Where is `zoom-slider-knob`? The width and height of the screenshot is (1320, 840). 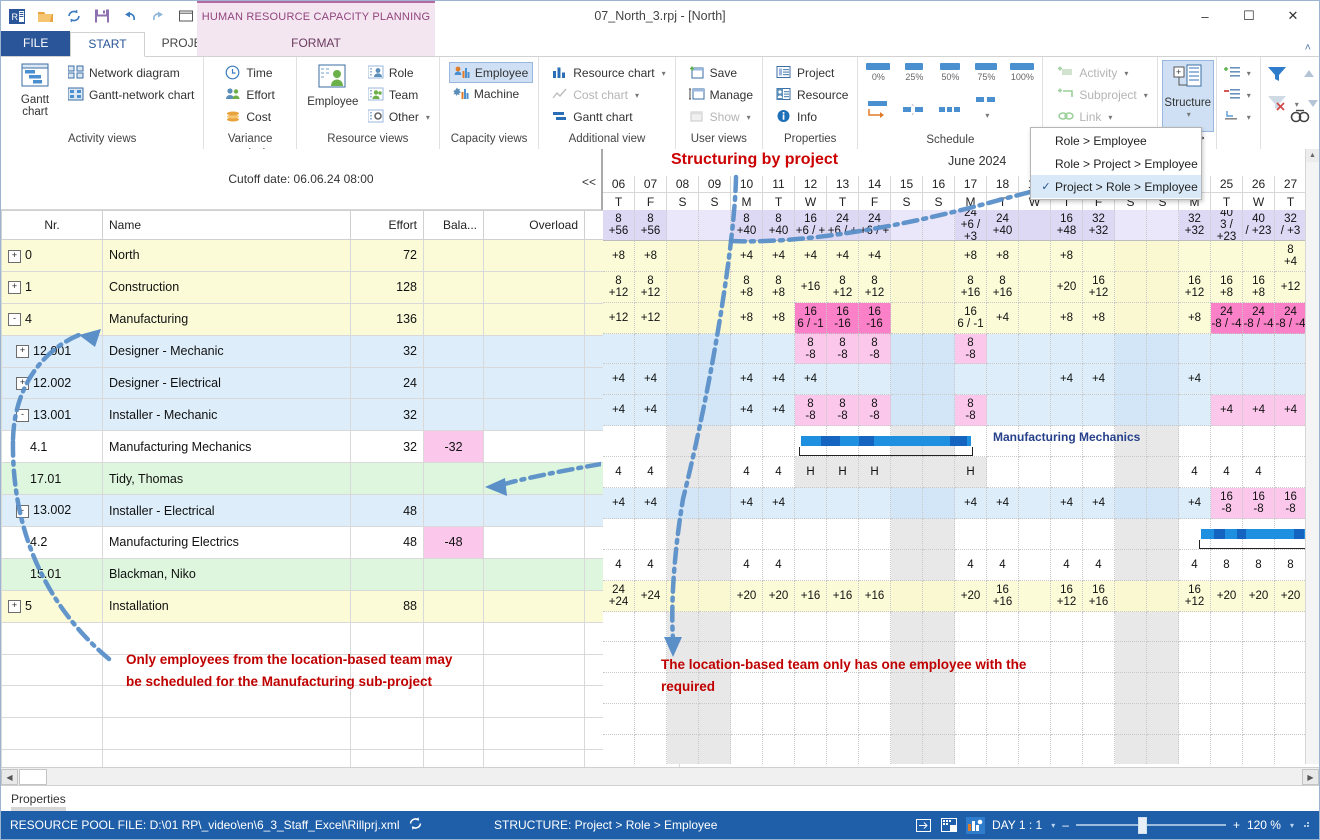
zoom-slider-knob is located at coordinates (1142, 825).